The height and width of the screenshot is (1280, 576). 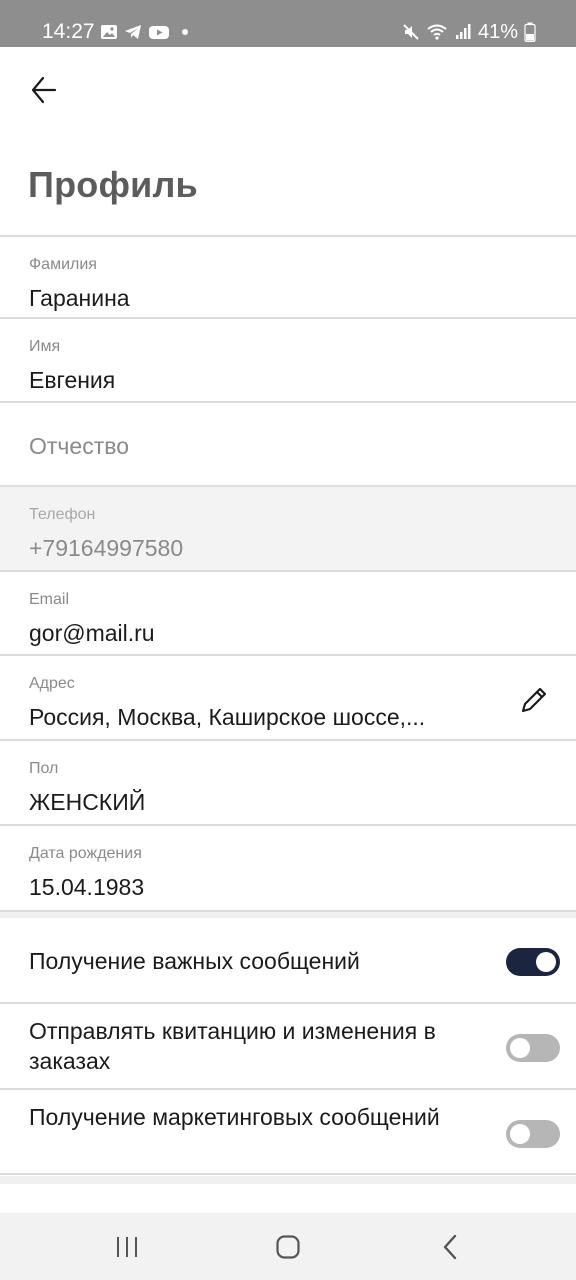 I want to click on chevron-left-icon, so click(x=450, y=1247).